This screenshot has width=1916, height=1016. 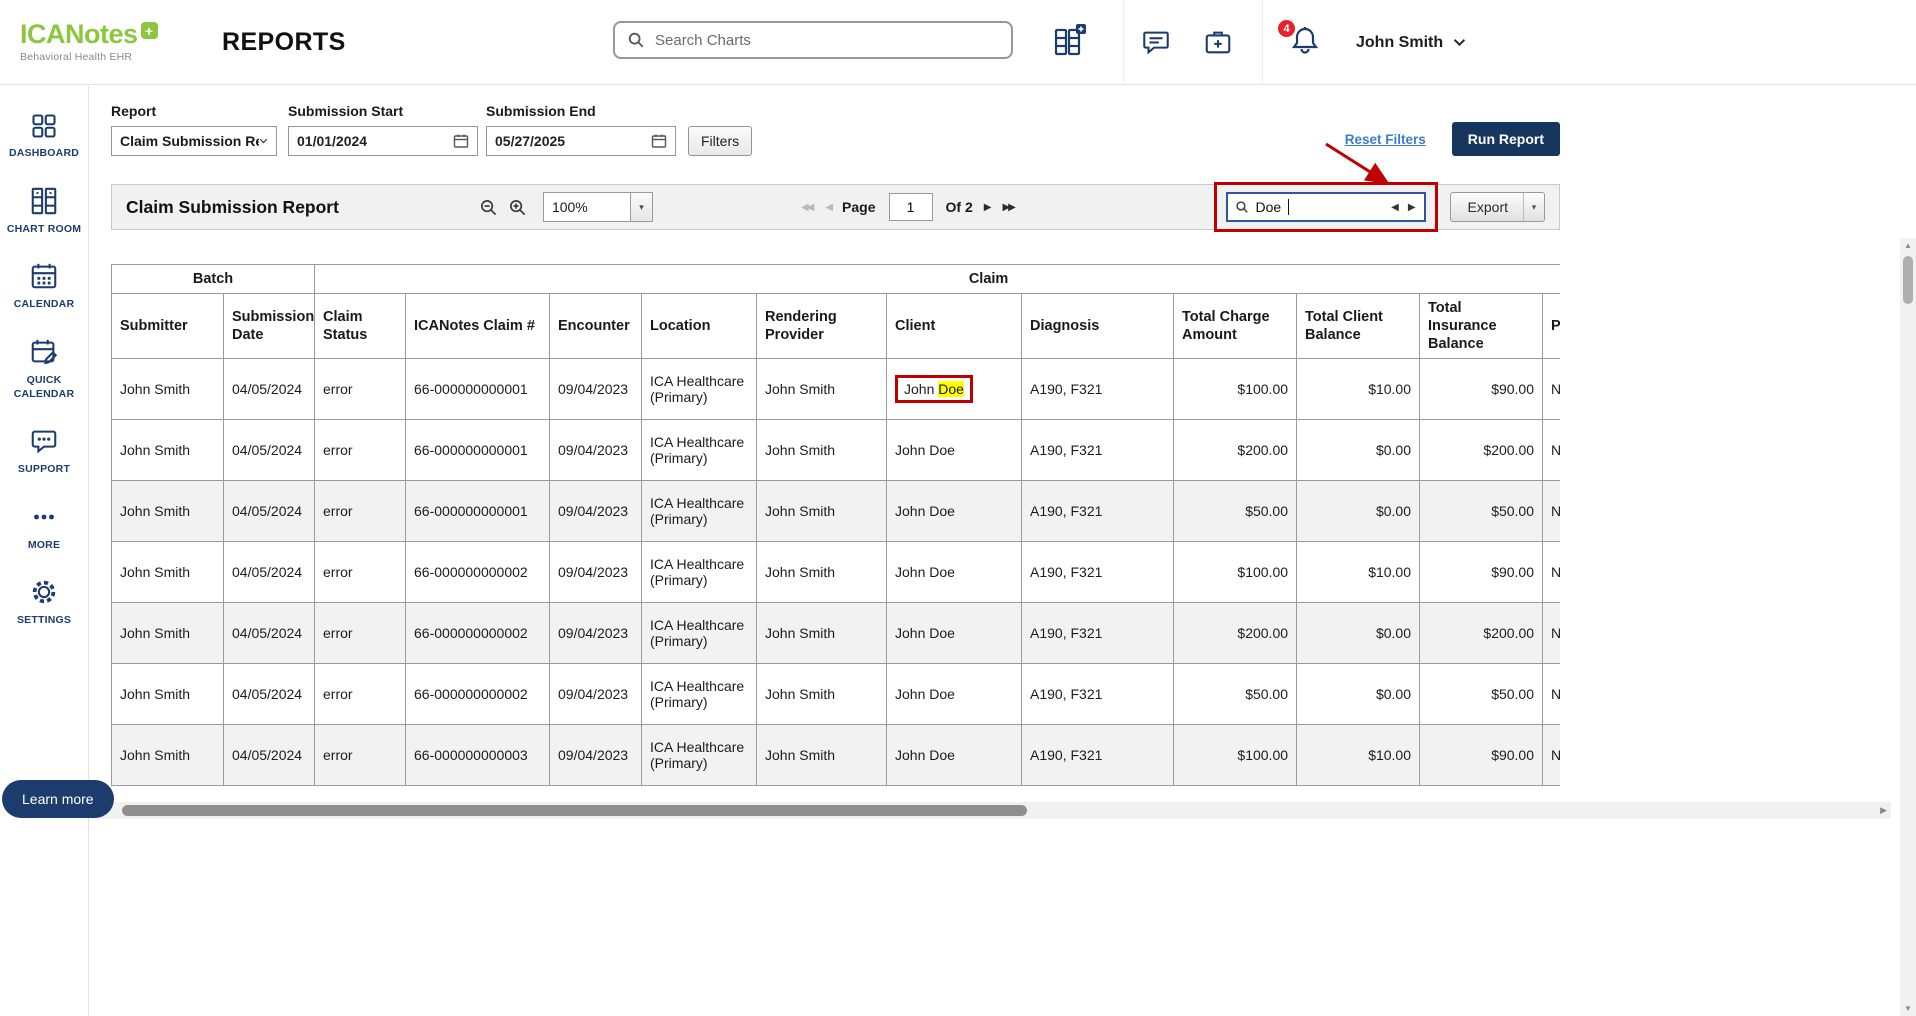 I want to click on export-button: Export ▾, so click(x=1497, y=207).